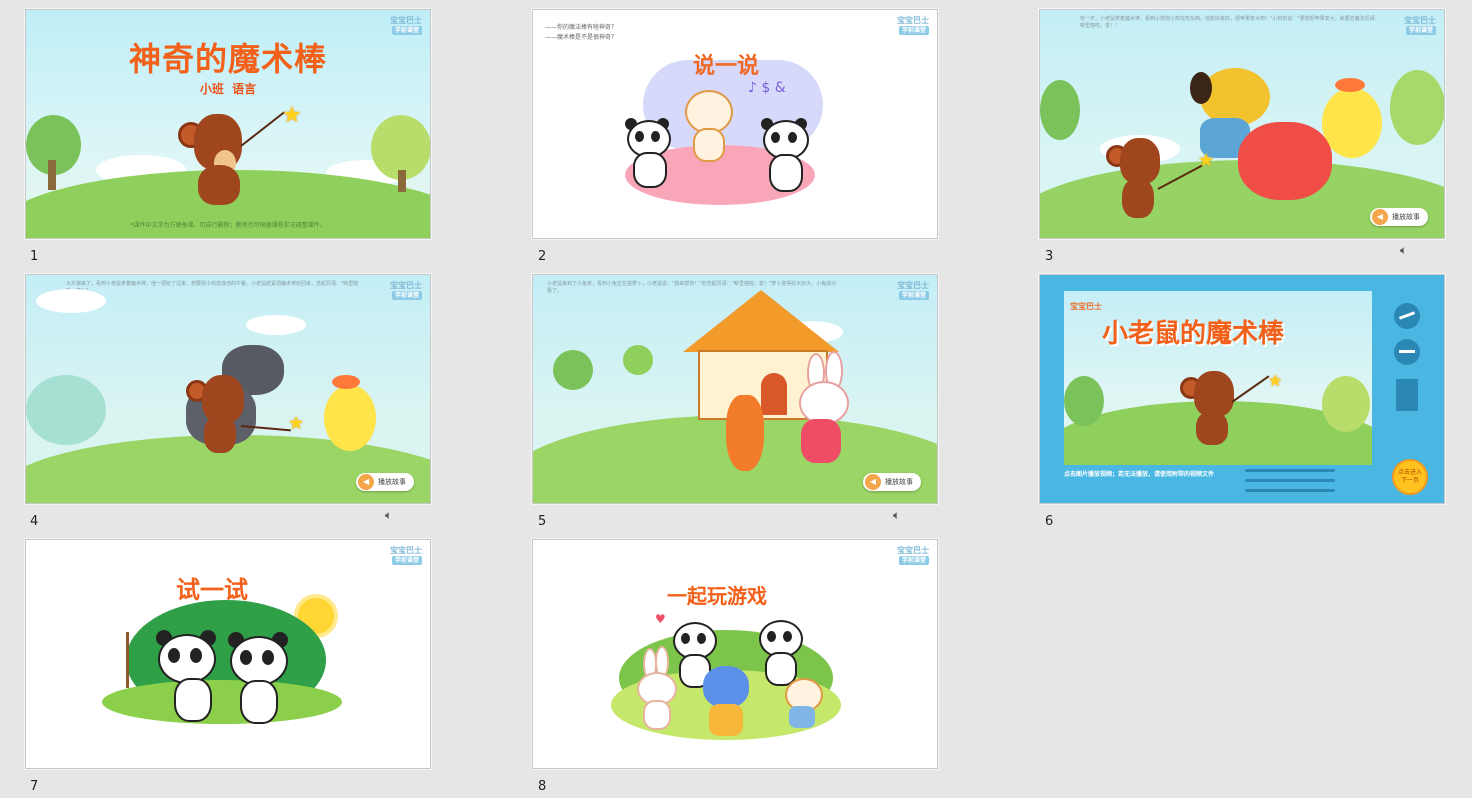 The width and height of the screenshot is (1472, 798). What do you see at coordinates (542, 786) in the screenshot?
I see `slide-number: 8` at bounding box center [542, 786].